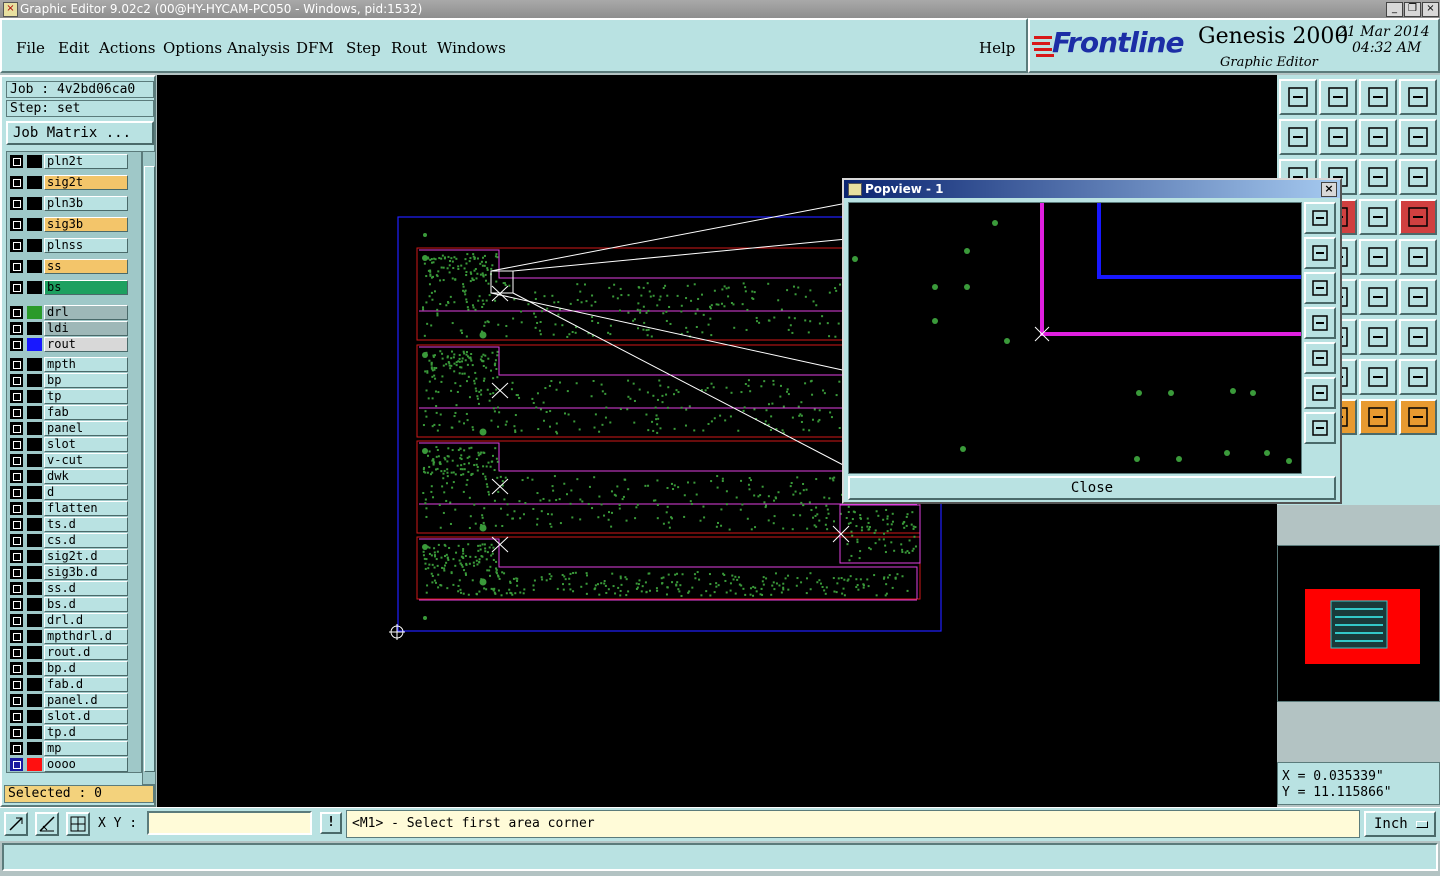 This screenshot has height=876, width=1440. What do you see at coordinates (86, 460) in the screenshot?
I see `layer-name: v-cut` at bounding box center [86, 460].